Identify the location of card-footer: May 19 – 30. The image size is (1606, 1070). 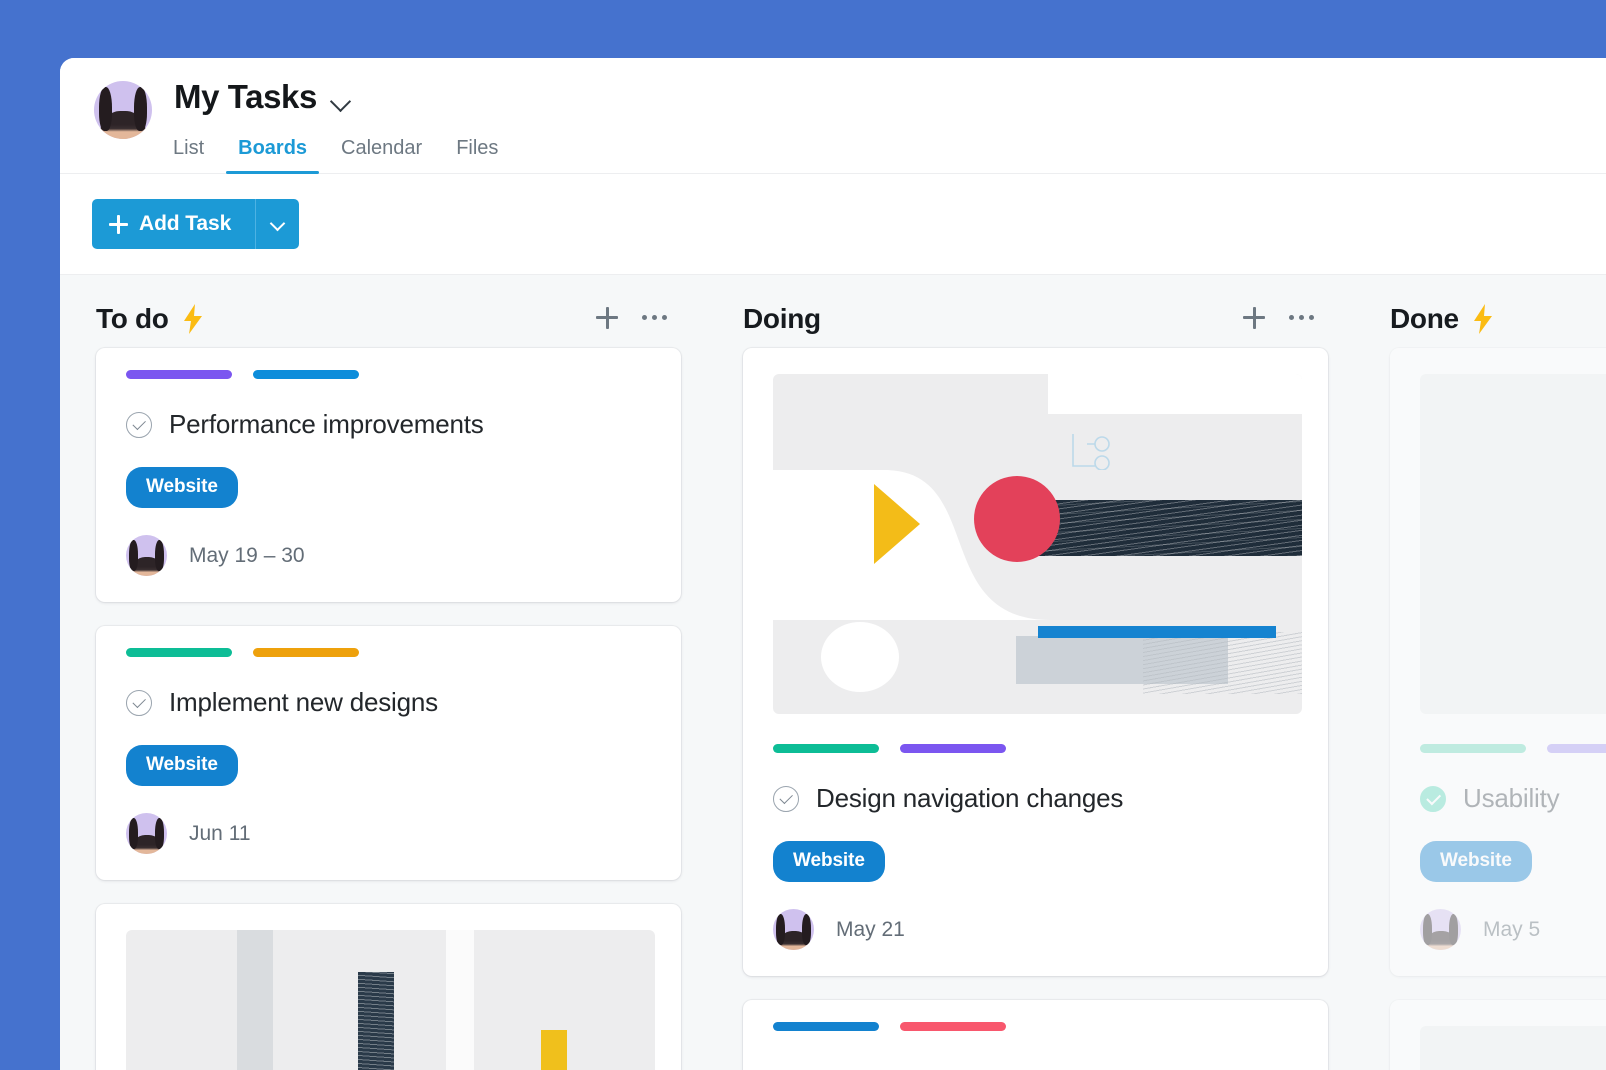
(390, 555).